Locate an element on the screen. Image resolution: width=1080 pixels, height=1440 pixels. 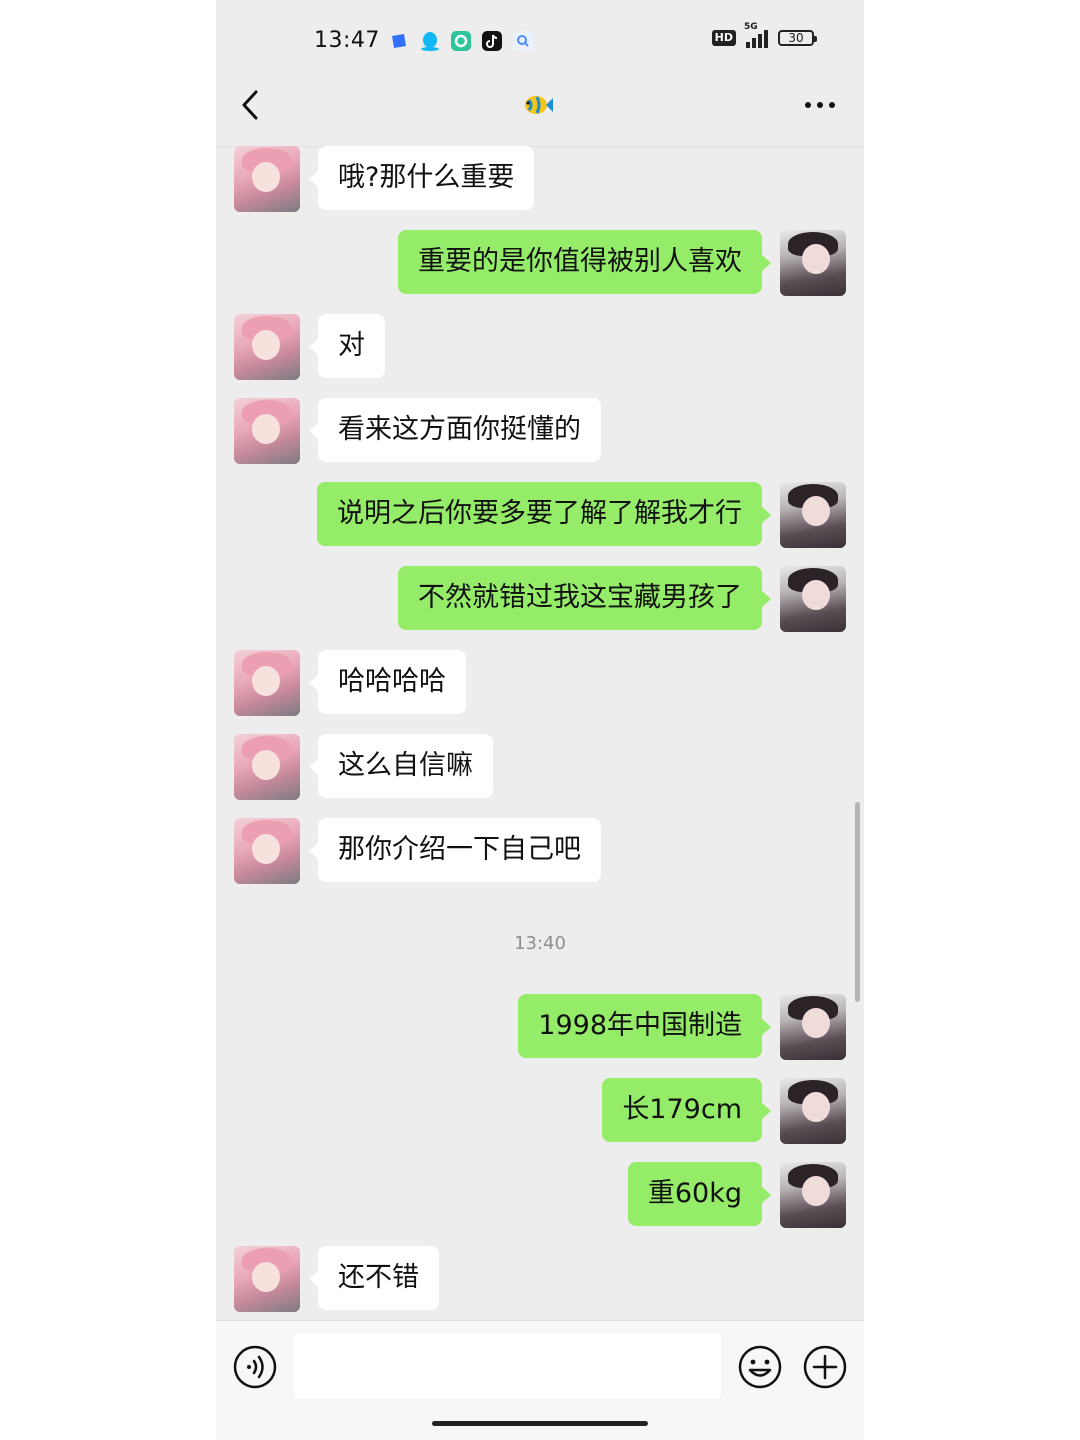
chevron-left-icon is located at coordinates (250, 105).